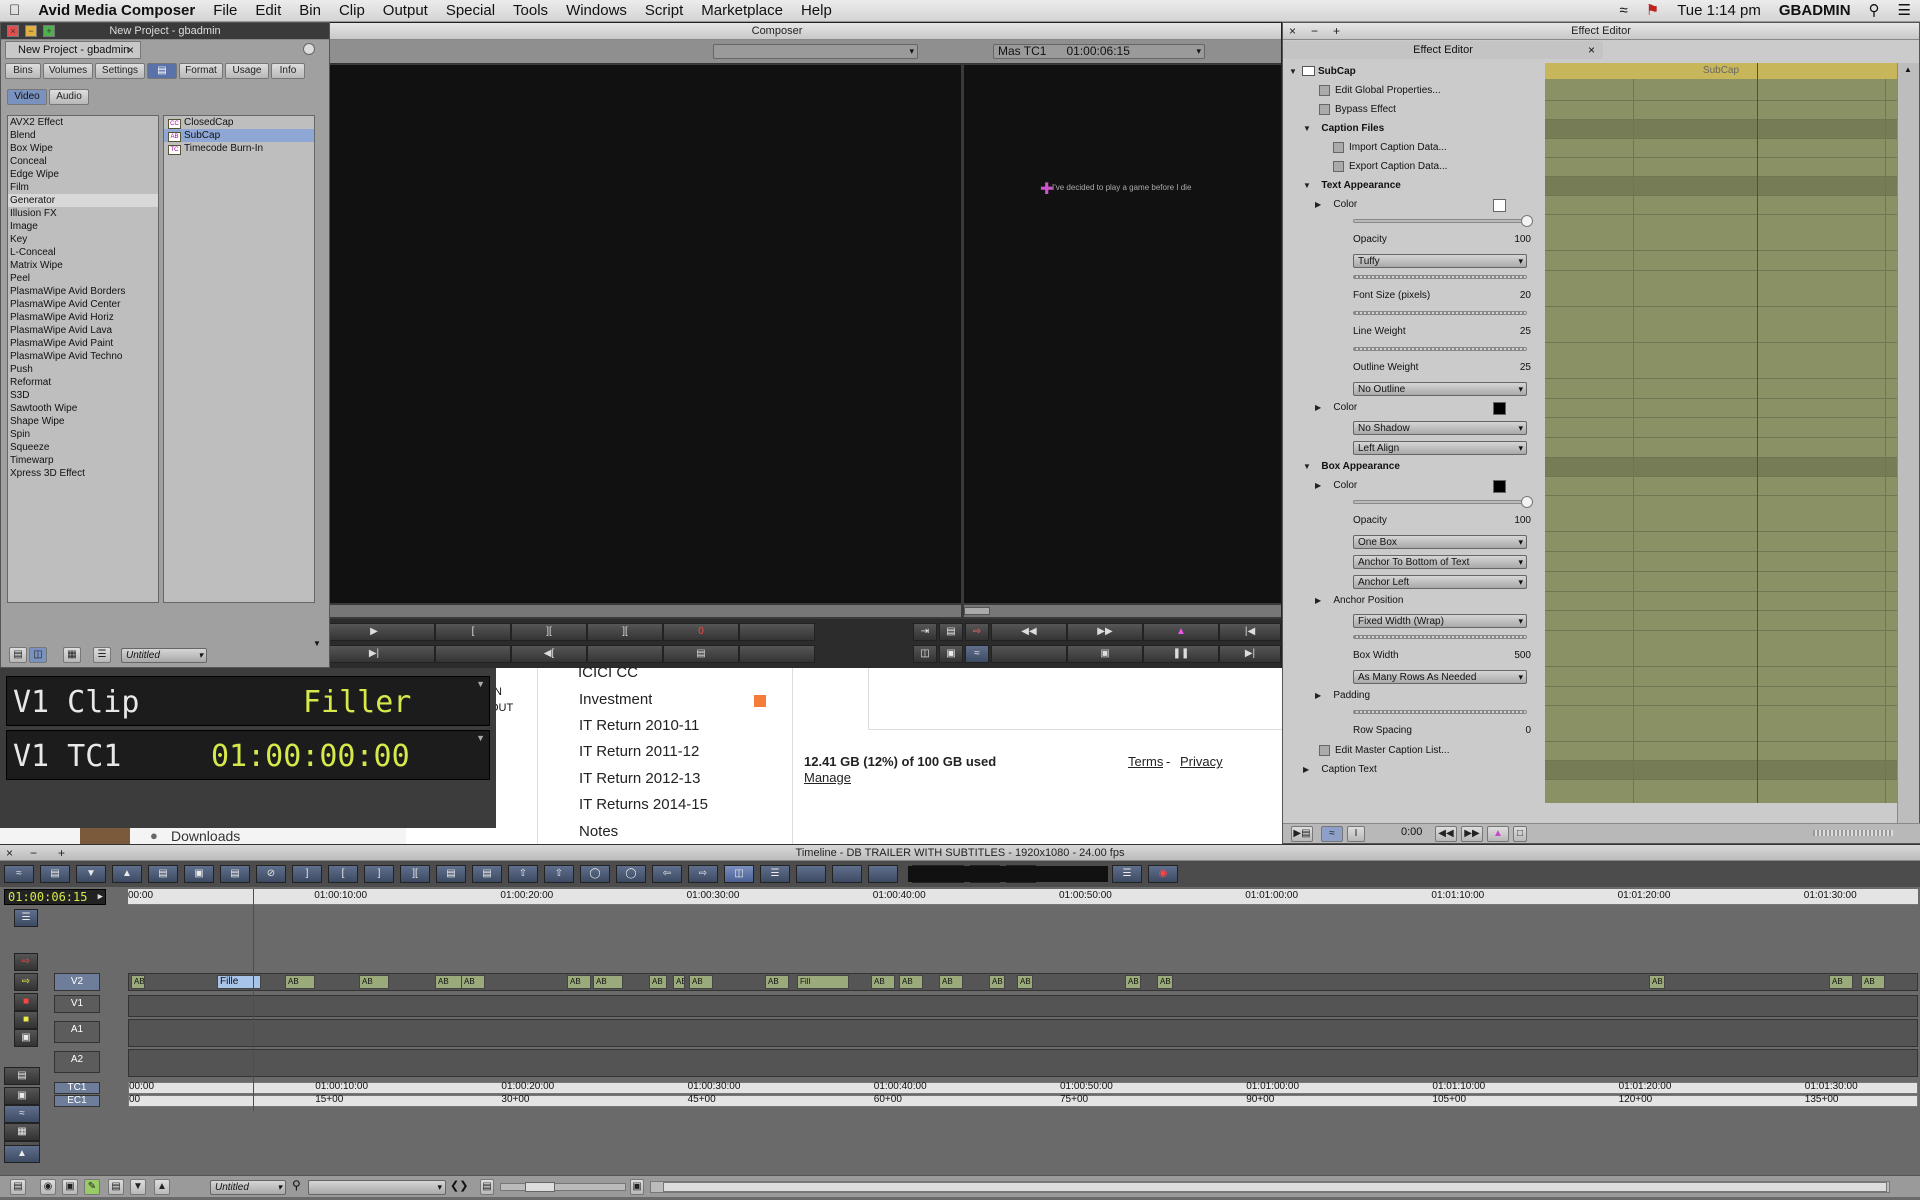  What do you see at coordinates (1302, 834) in the screenshot?
I see `render-effect-icon: ▶▤` at bounding box center [1302, 834].